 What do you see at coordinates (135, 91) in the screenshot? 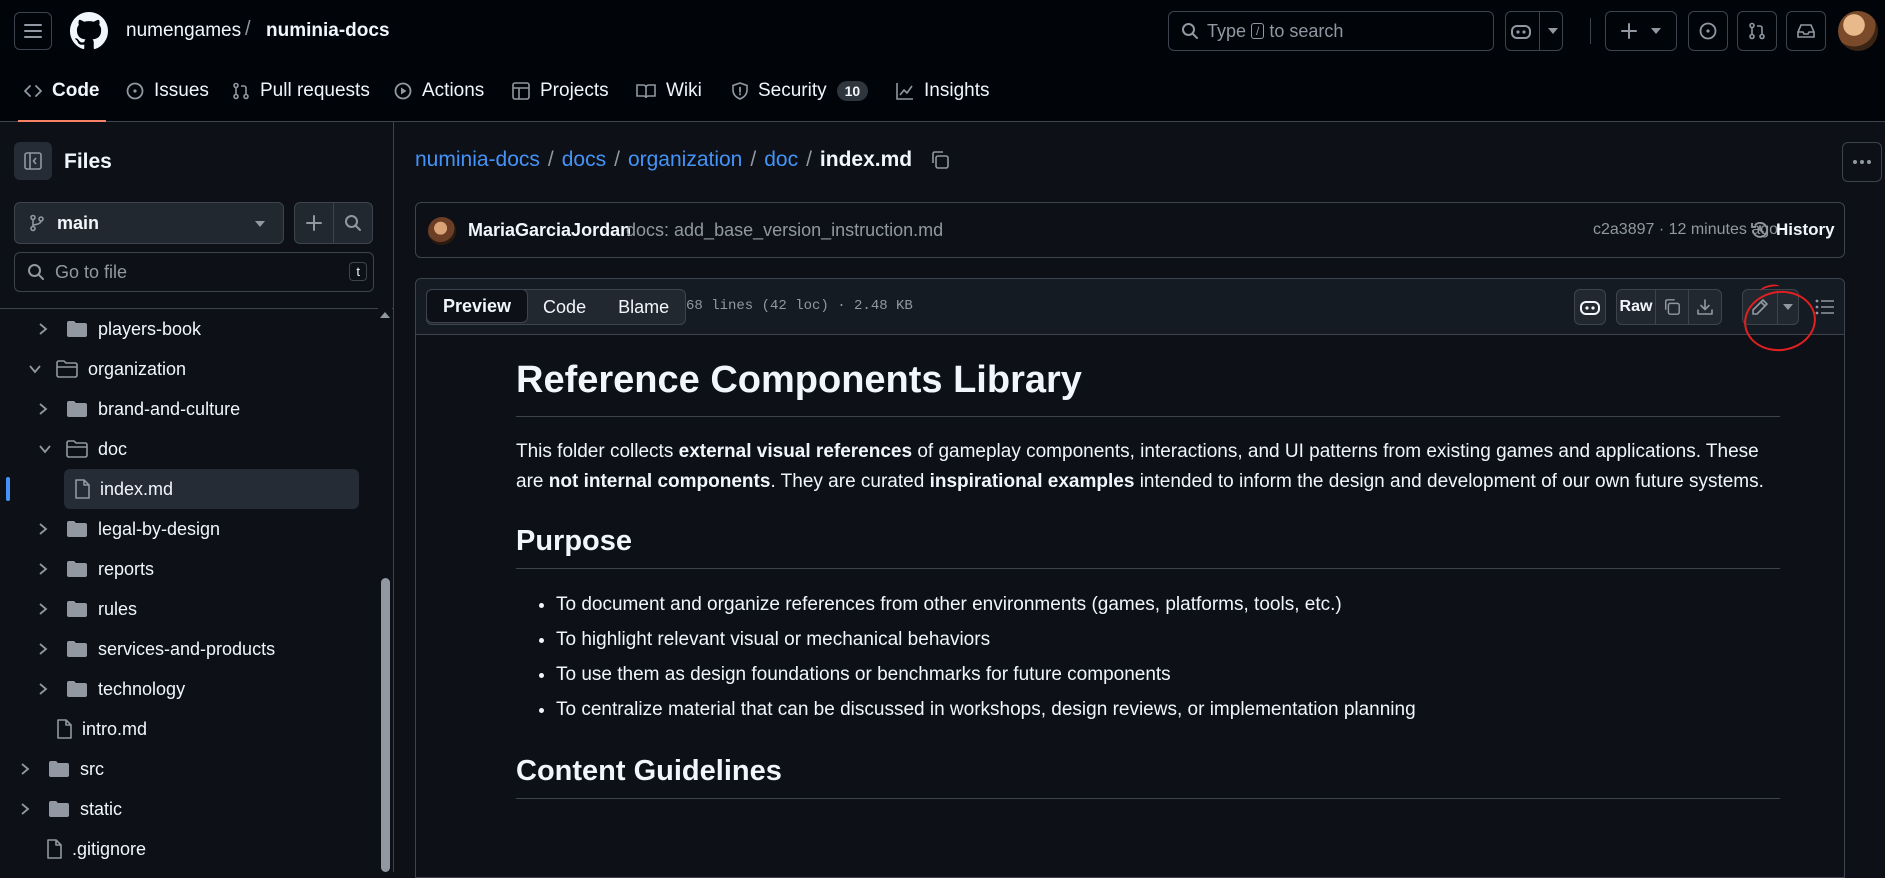
I see `issue-opened-icon` at bounding box center [135, 91].